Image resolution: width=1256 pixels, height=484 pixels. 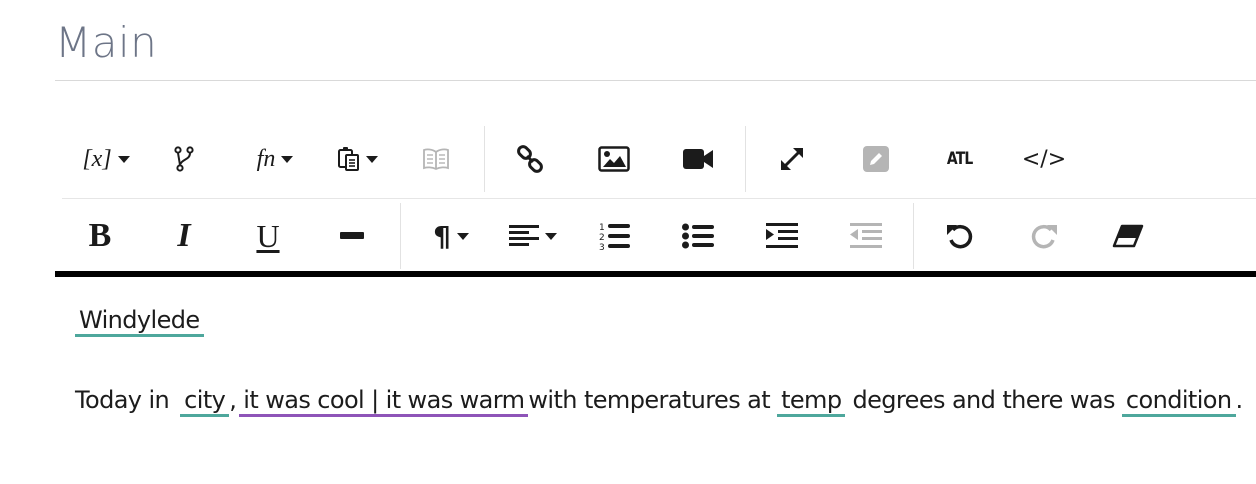 What do you see at coordinates (649, 400) in the screenshot?
I see `text-segment: with temperatures at` at bounding box center [649, 400].